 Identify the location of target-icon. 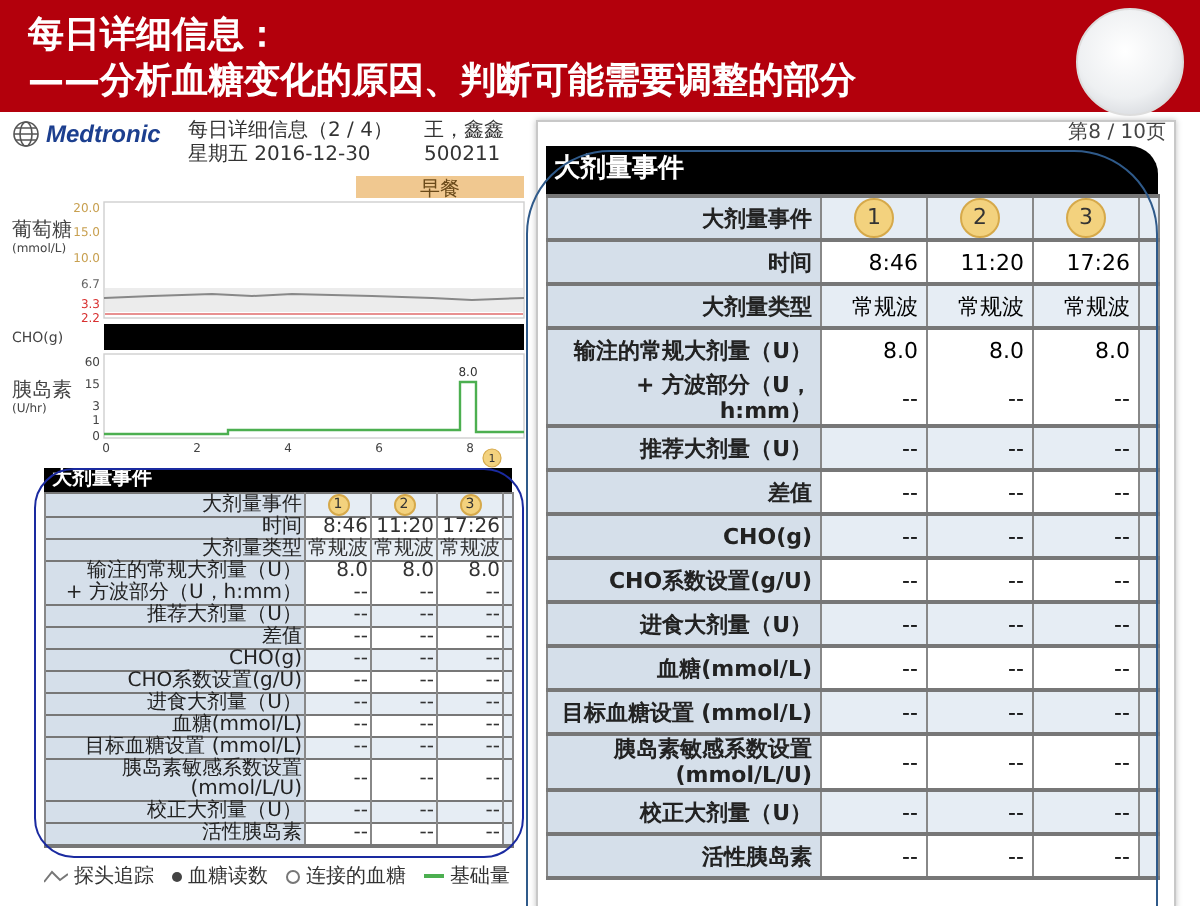
(293, 876).